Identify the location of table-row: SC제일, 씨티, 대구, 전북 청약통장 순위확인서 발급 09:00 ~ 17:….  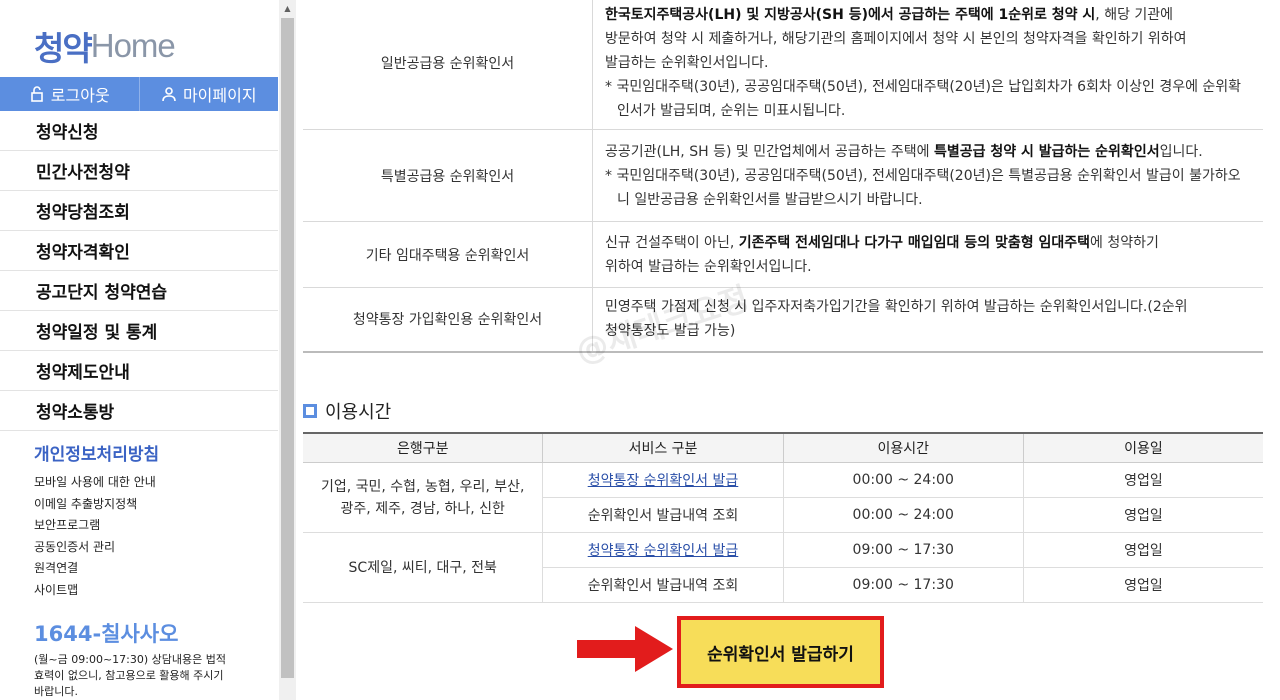
(783, 567).